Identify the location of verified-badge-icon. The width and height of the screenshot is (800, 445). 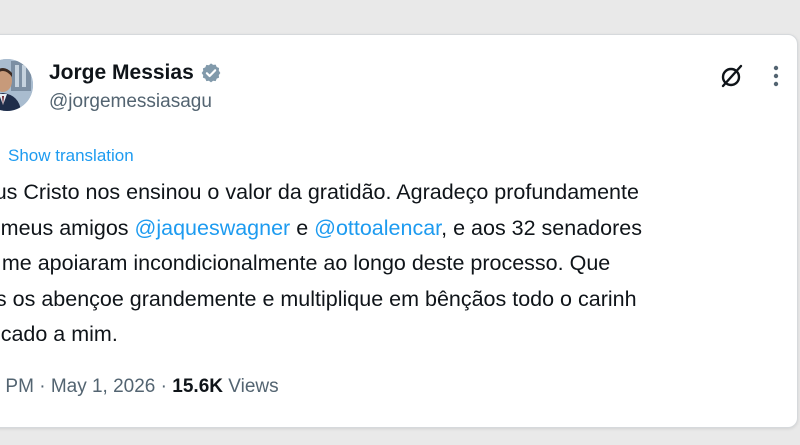
(211, 73).